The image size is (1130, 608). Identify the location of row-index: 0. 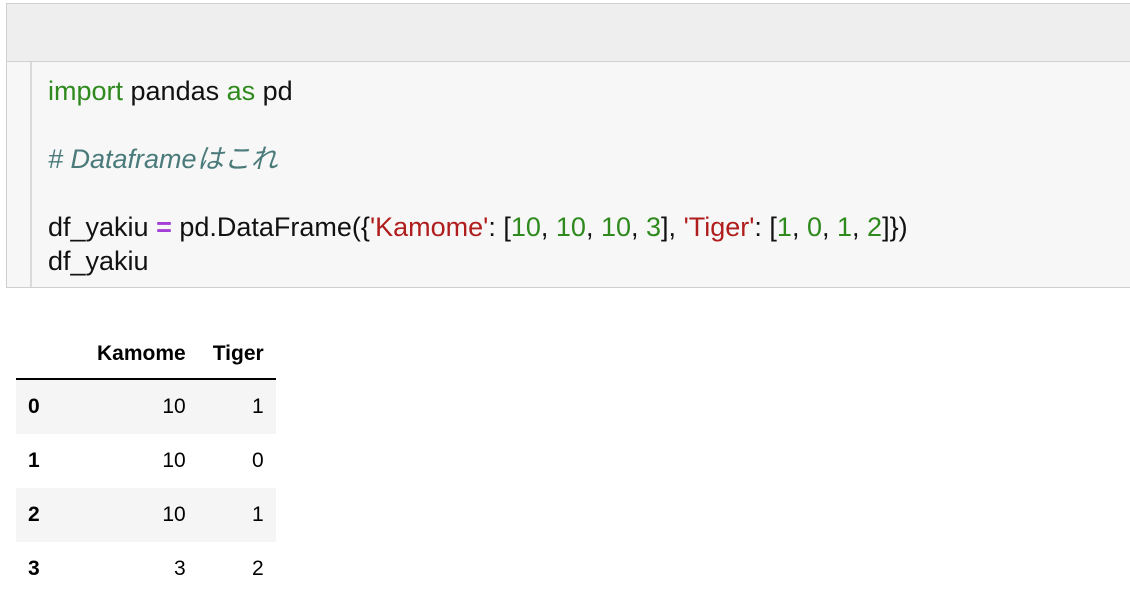
(34, 406).